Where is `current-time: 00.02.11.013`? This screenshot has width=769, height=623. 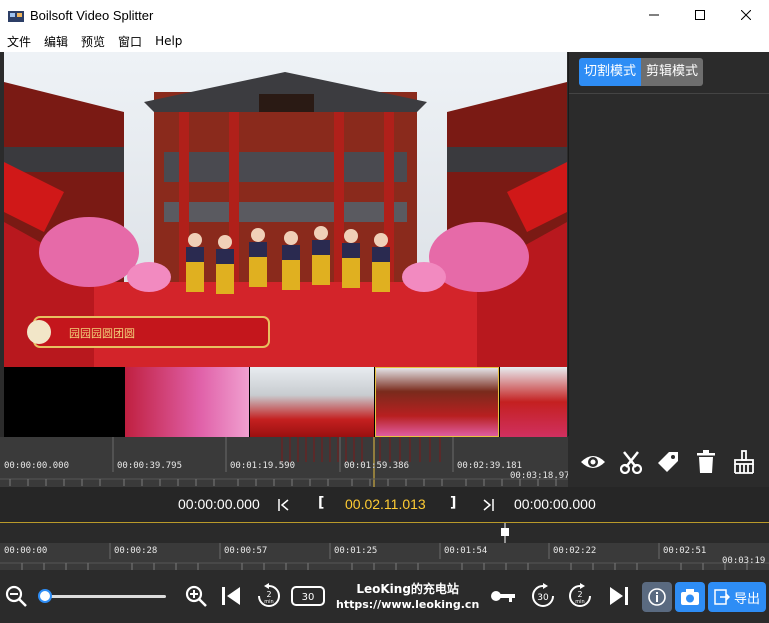
current-time: 00.02.11.013 is located at coordinates (385, 504).